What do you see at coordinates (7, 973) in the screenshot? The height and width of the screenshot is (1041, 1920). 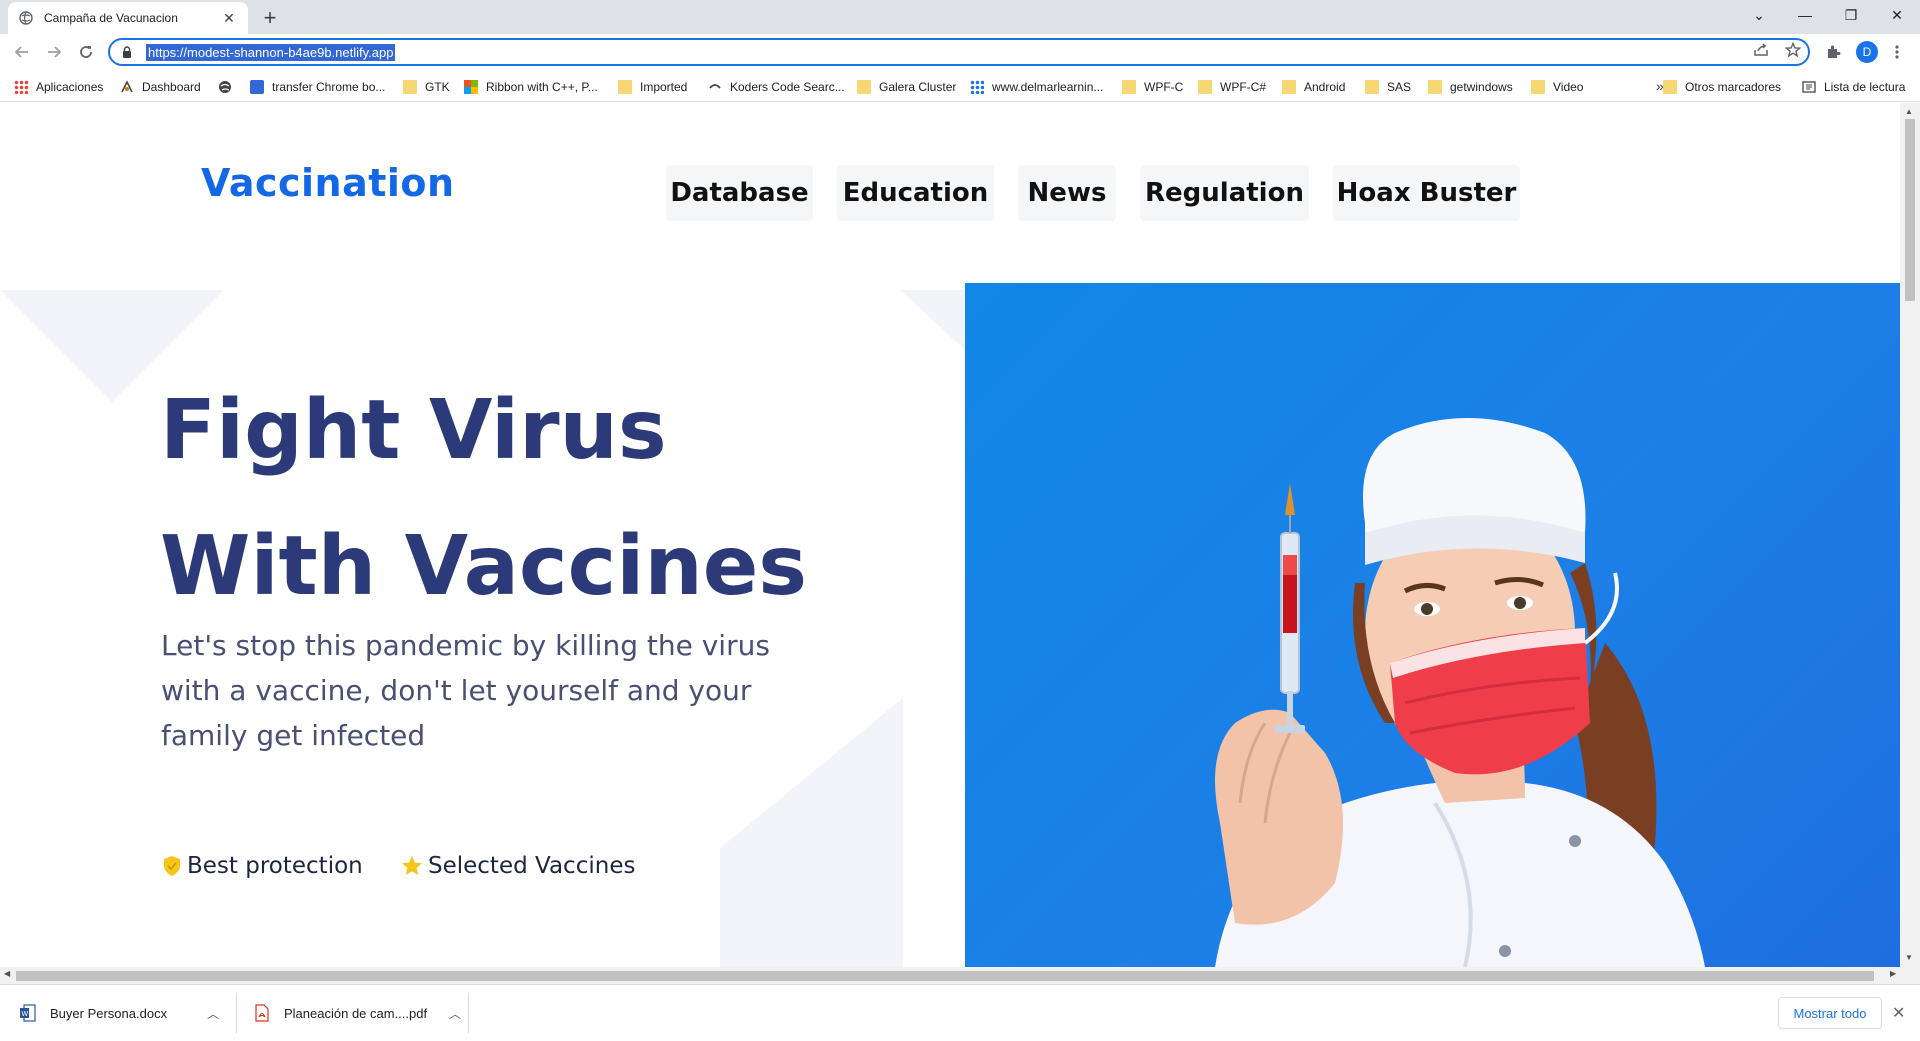 I see `scroll-left-icon: ◀` at bounding box center [7, 973].